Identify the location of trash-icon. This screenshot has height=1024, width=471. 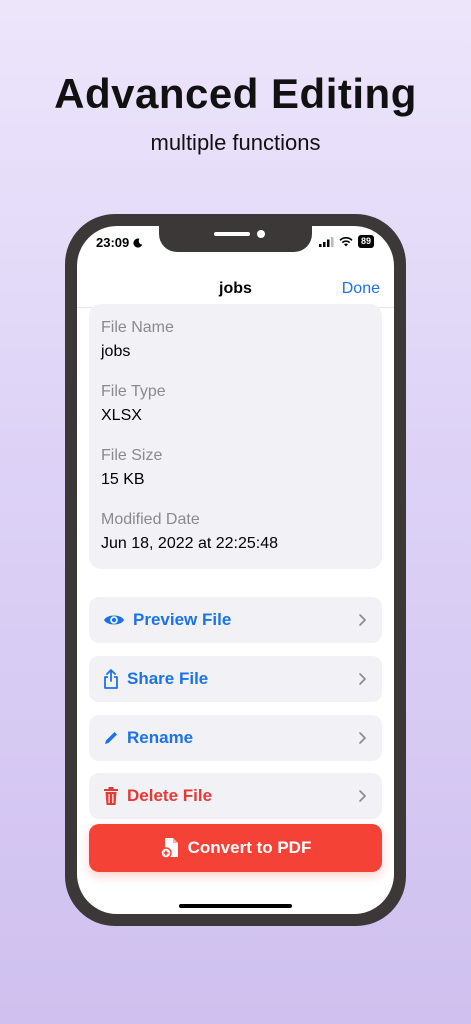
(111, 796).